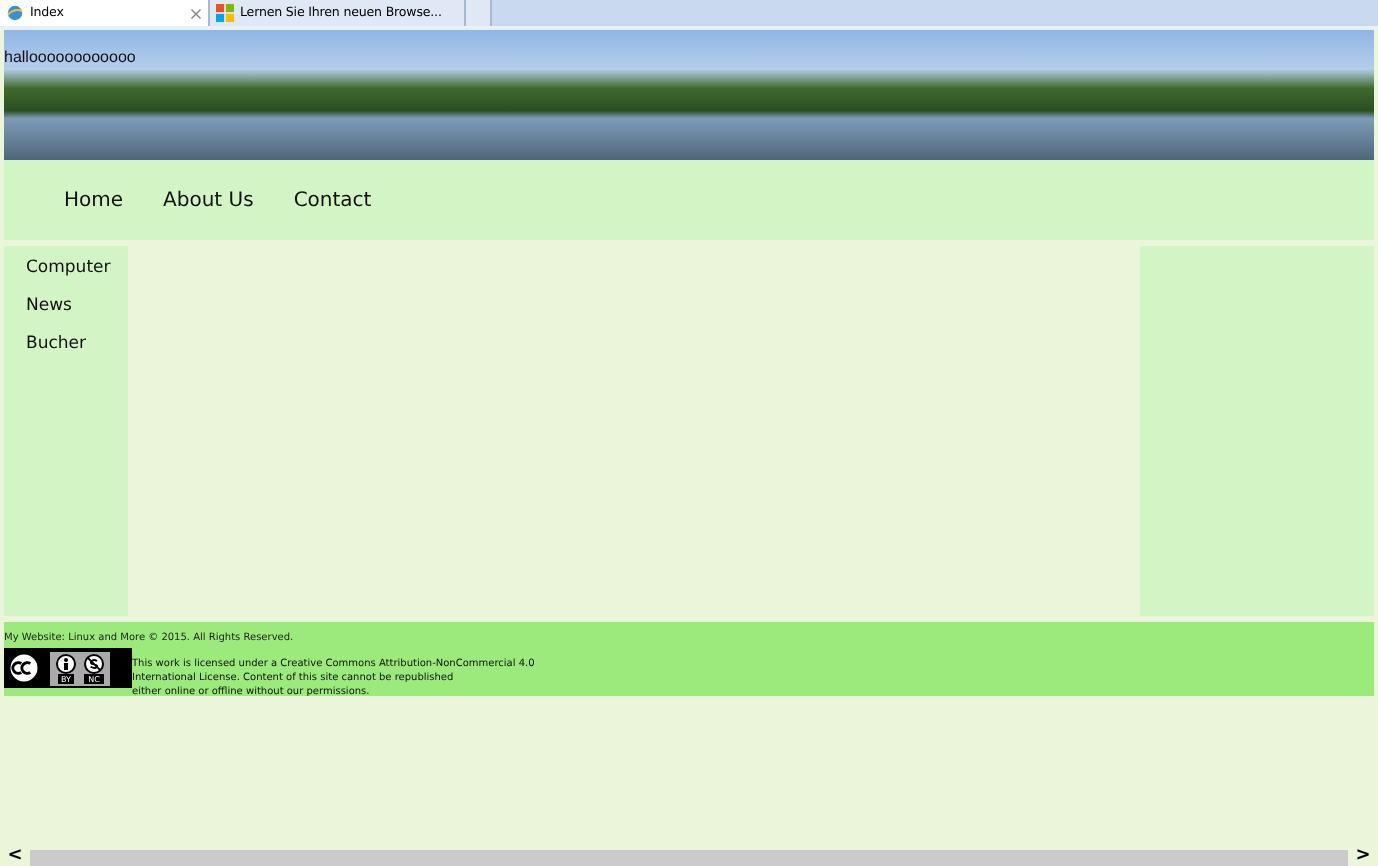  Describe the element at coordinates (70, 57) in the screenshot. I see `banner-text: halloooooooooooo` at that location.